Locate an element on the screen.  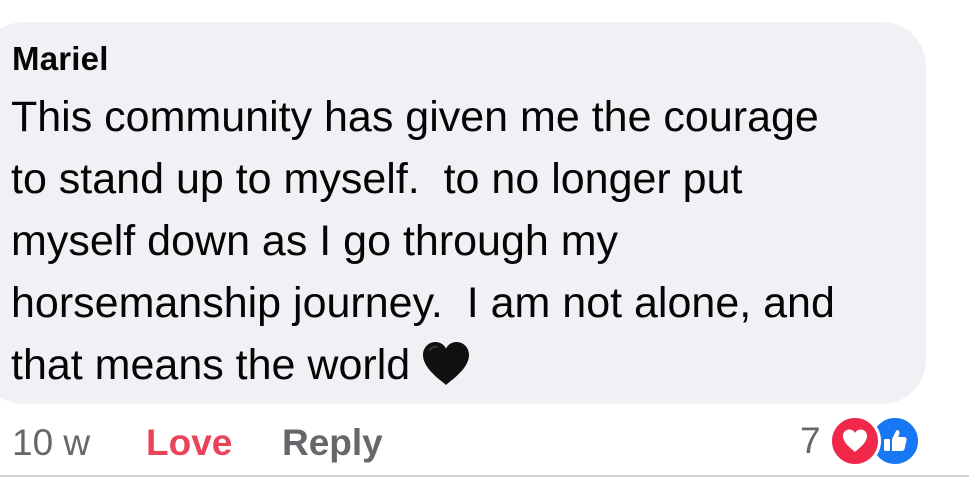
love-reaction-button: Love is located at coordinates (189, 443).